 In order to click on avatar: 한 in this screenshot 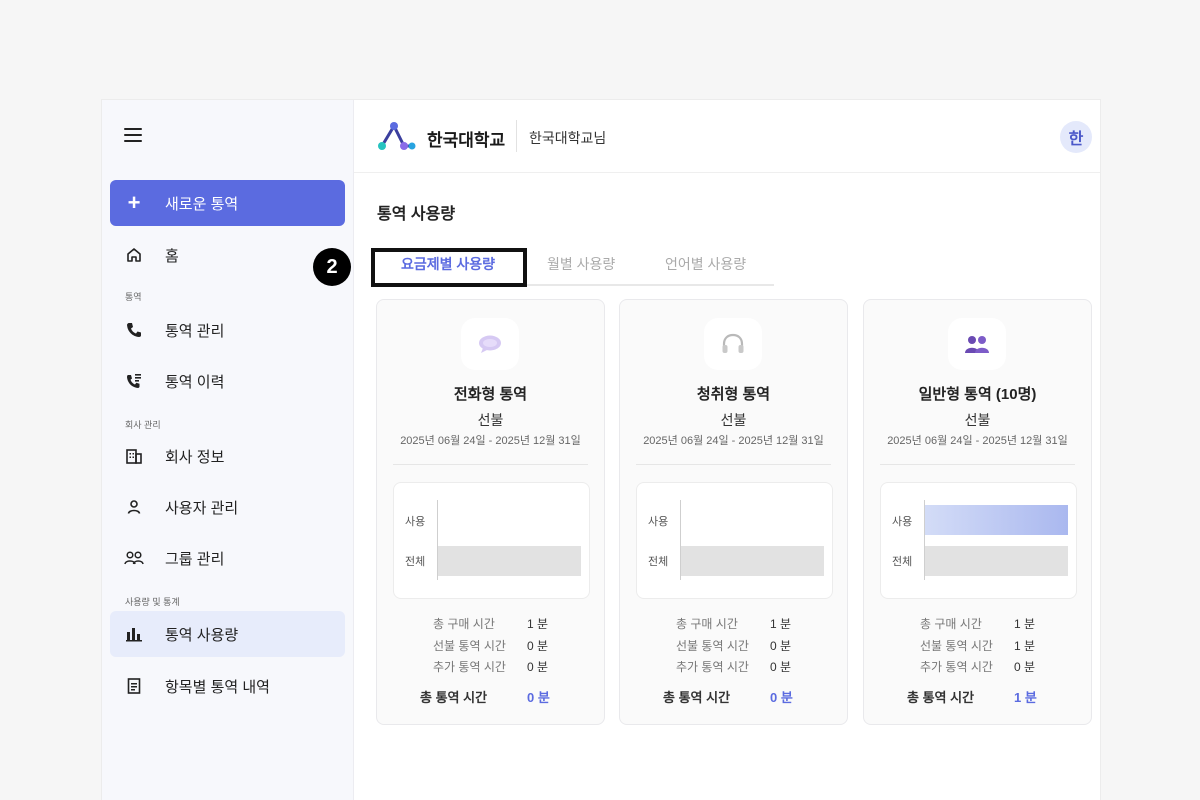, I will do `click(1076, 137)`.